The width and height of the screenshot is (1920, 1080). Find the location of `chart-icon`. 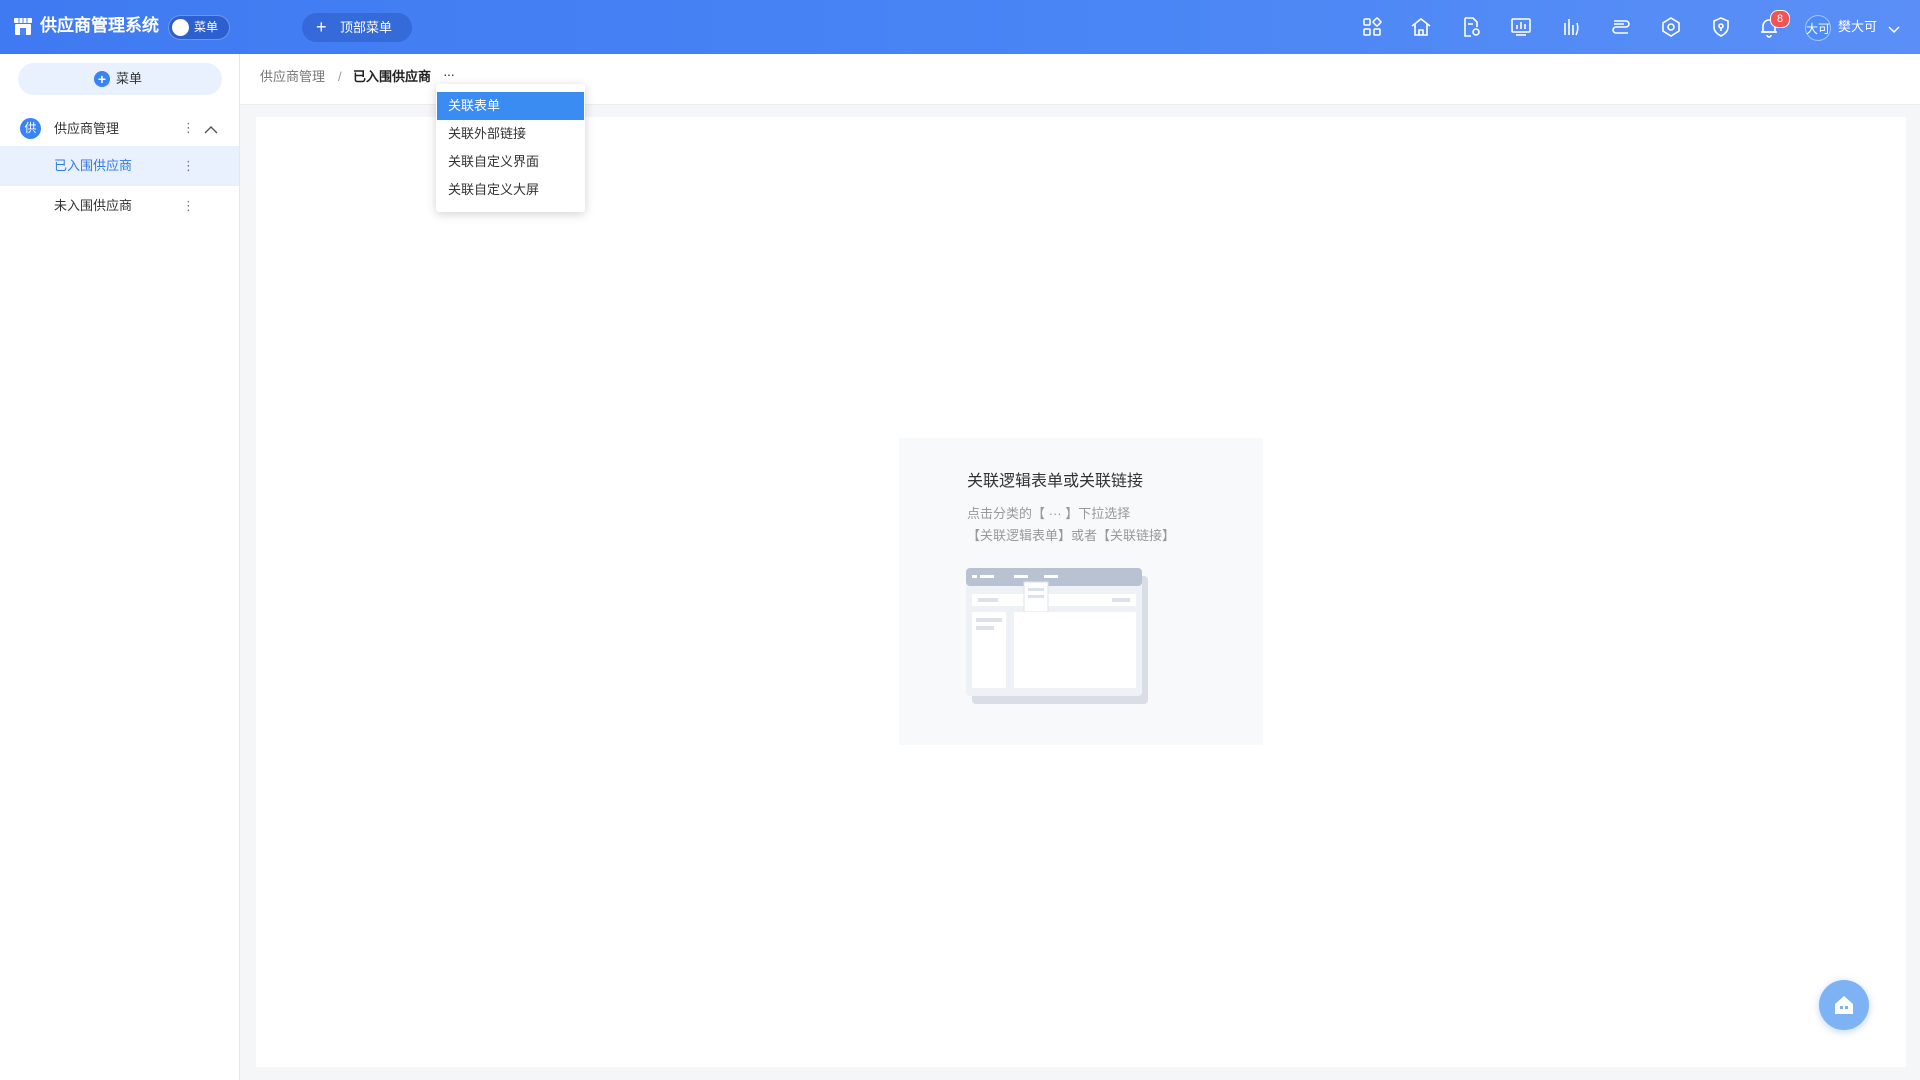

chart-icon is located at coordinates (1571, 27).